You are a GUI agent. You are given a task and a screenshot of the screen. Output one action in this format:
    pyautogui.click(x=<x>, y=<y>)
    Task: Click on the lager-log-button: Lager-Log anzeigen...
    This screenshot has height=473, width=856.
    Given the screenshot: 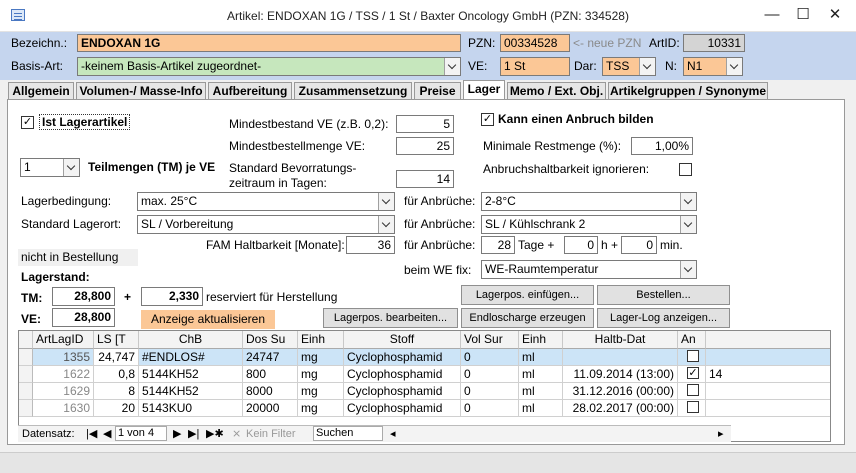 What is the action you would take?
    pyautogui.click(x=663, y=318)
    